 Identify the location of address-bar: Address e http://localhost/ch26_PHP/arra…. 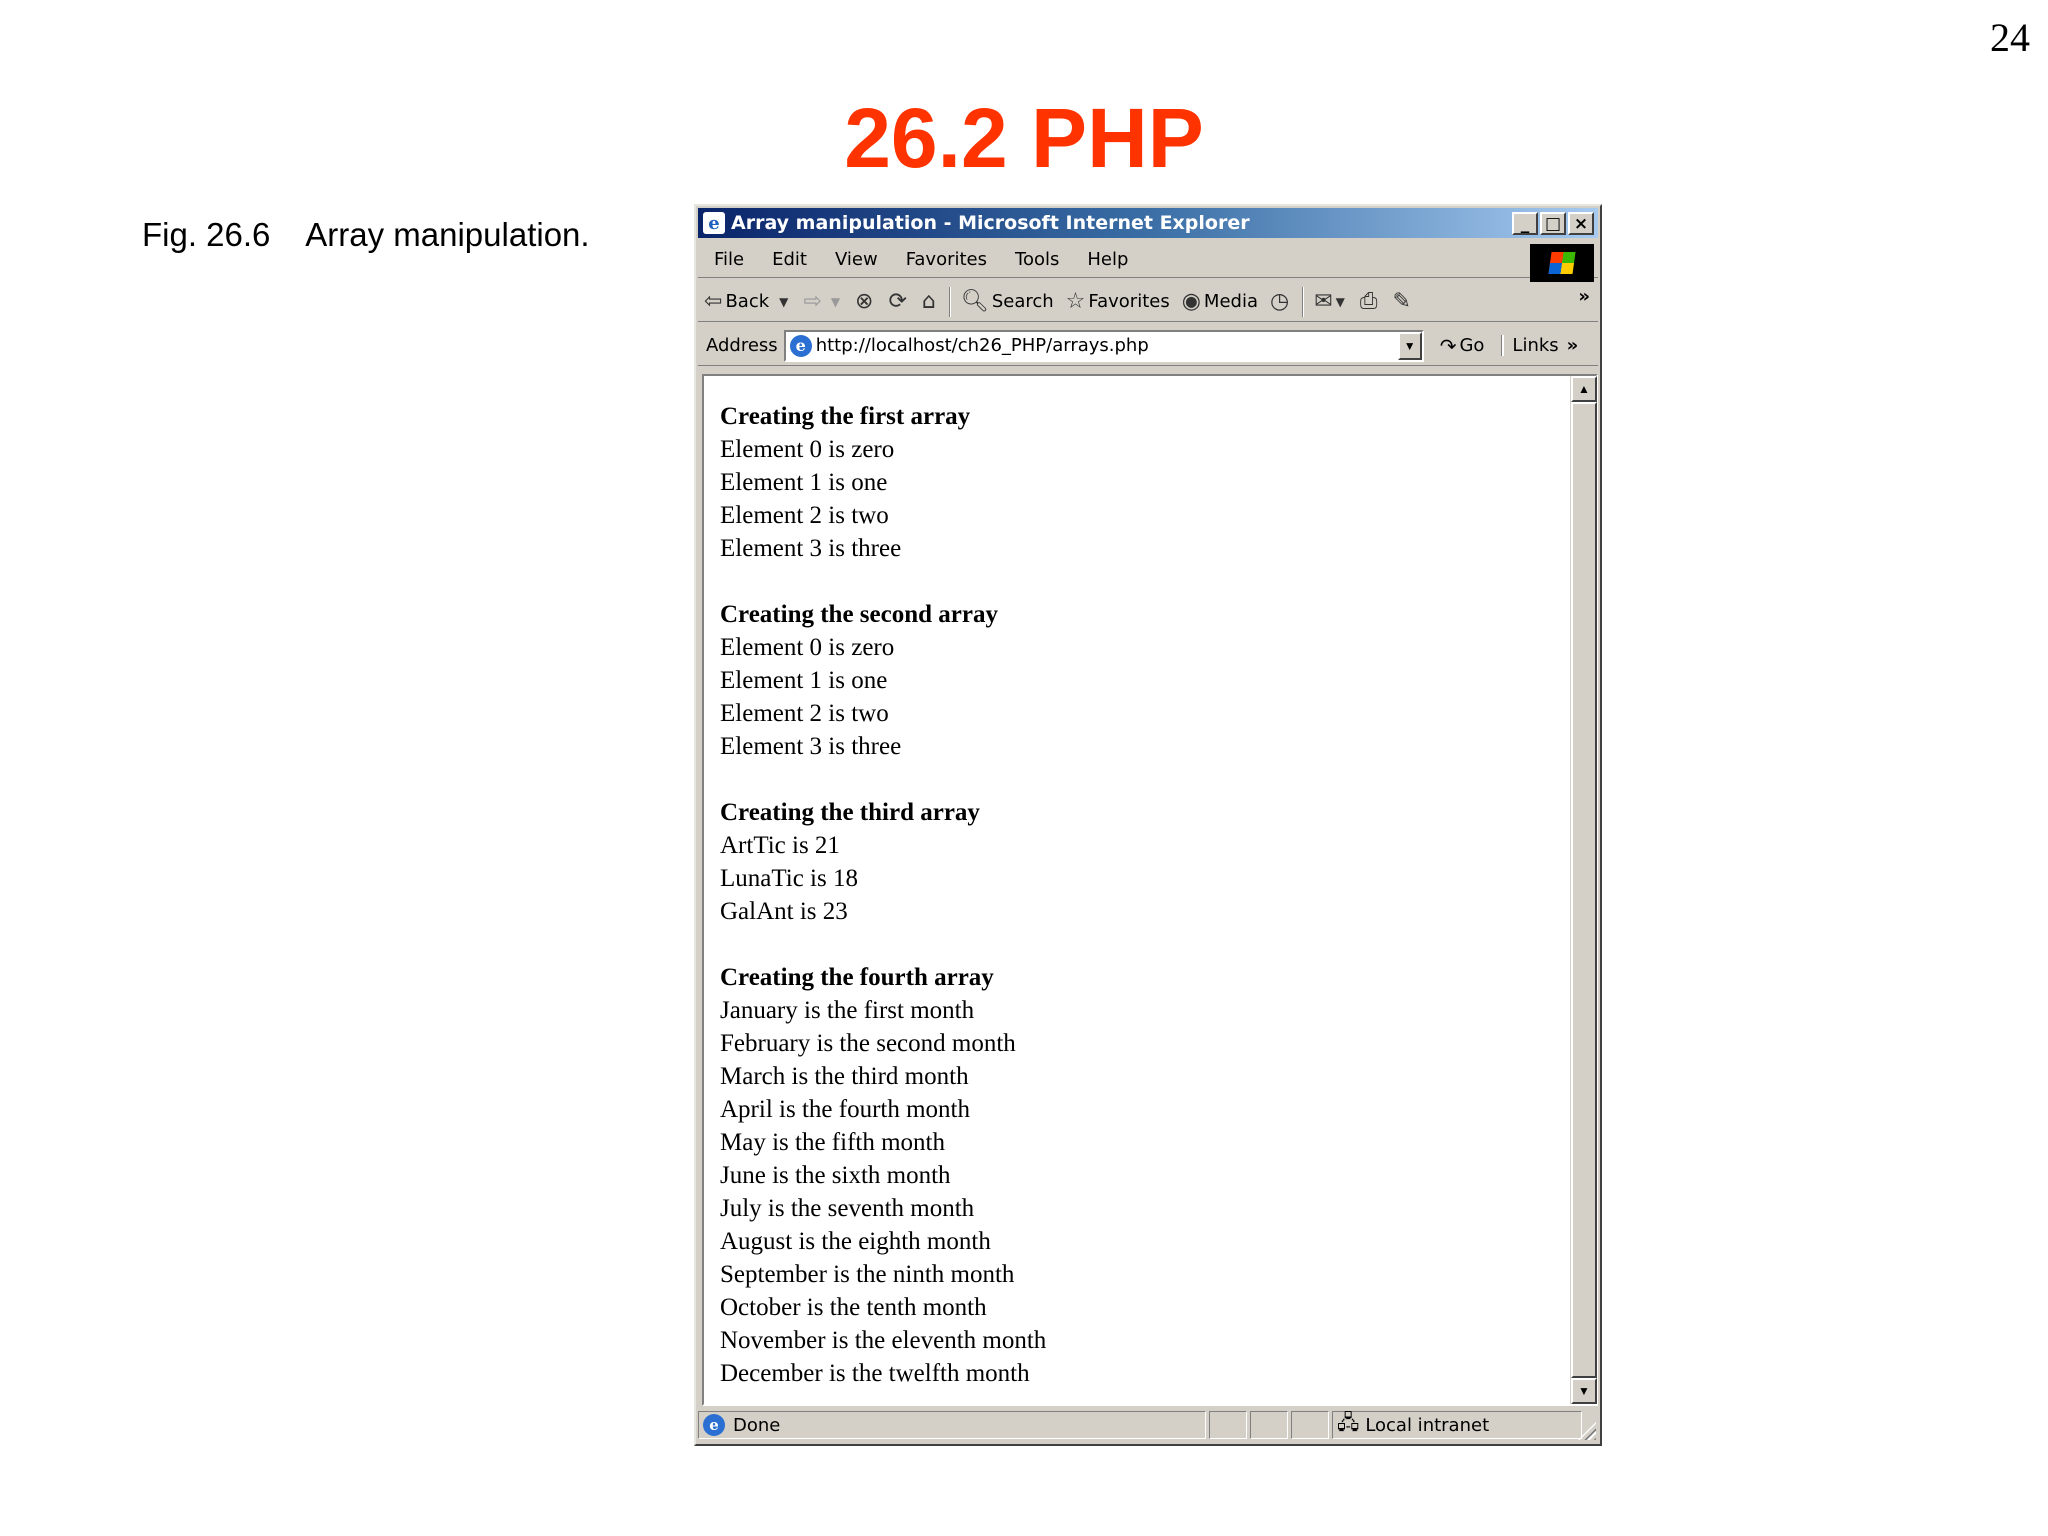
(1148, 346).